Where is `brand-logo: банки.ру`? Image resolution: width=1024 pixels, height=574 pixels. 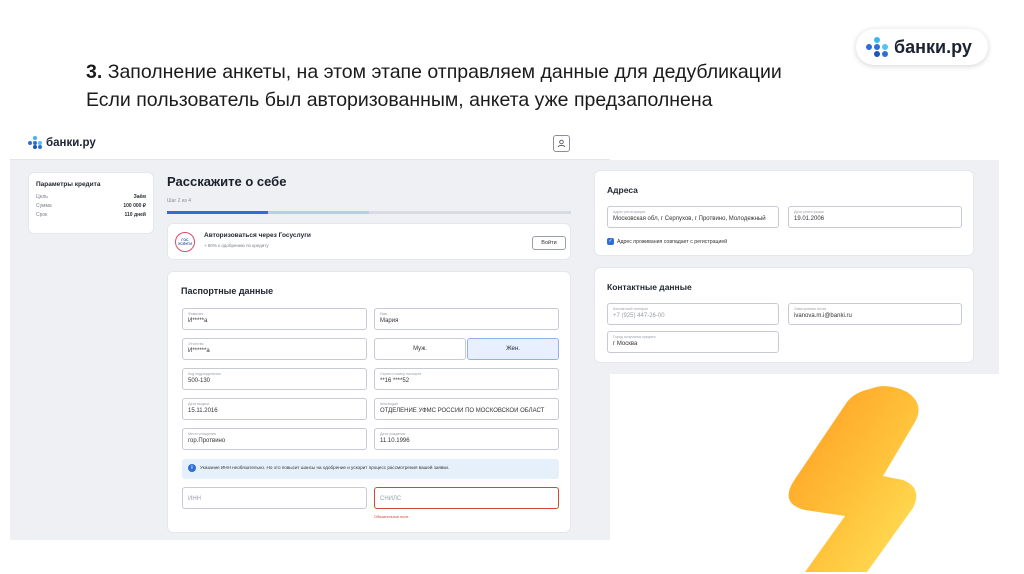
brand-logo: банки.ру is located at coordinates (922, 47).